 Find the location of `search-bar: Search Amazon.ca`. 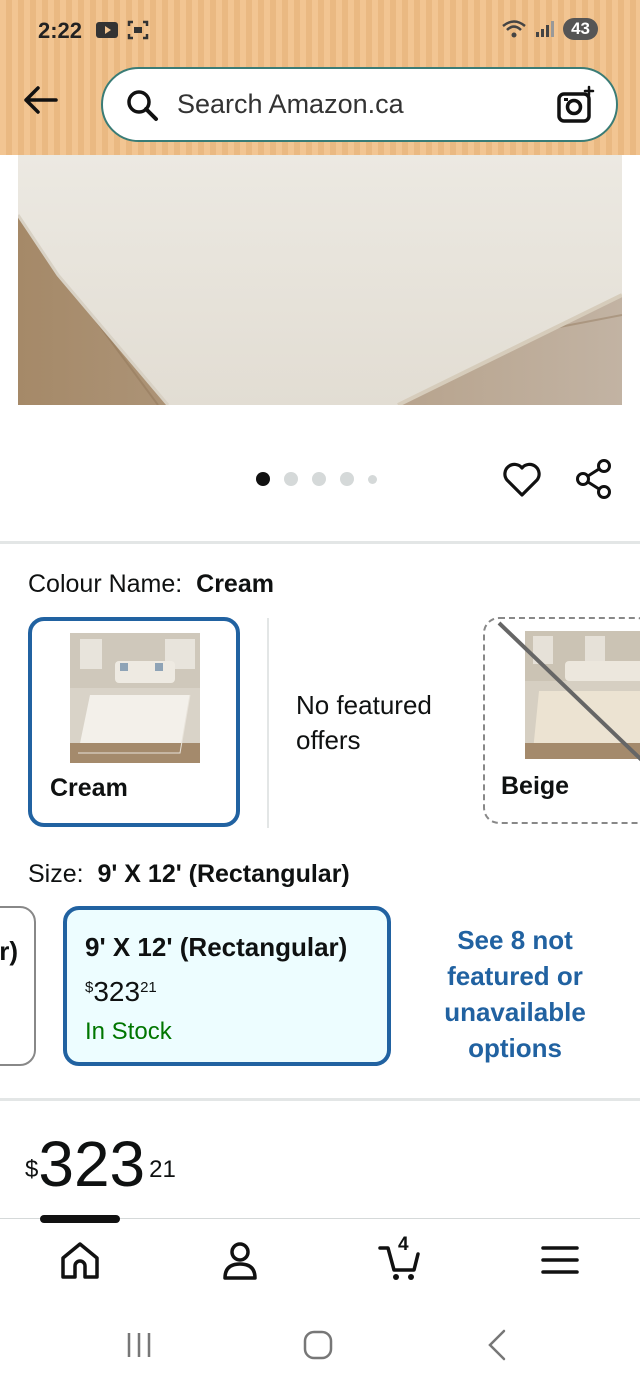

search-bar: Search Amazon.ca is located at coordinates (359, 104).